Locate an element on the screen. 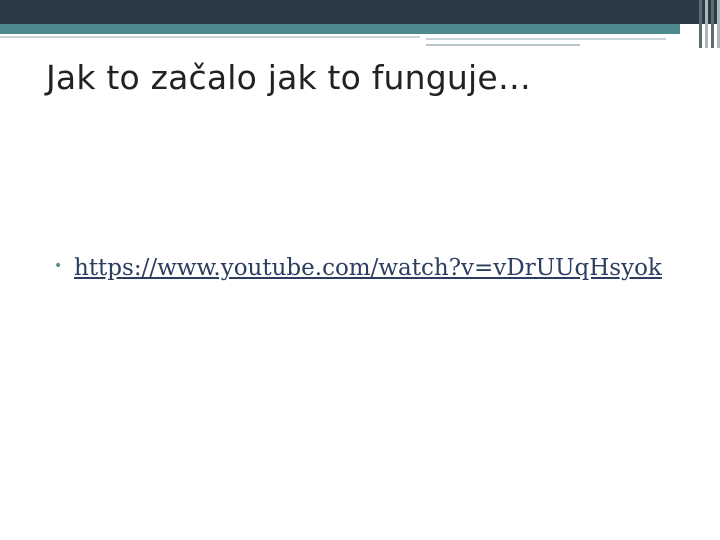 The height and width of the screenshot is (540, 720). header-bar is located at coordinates (360, 12).